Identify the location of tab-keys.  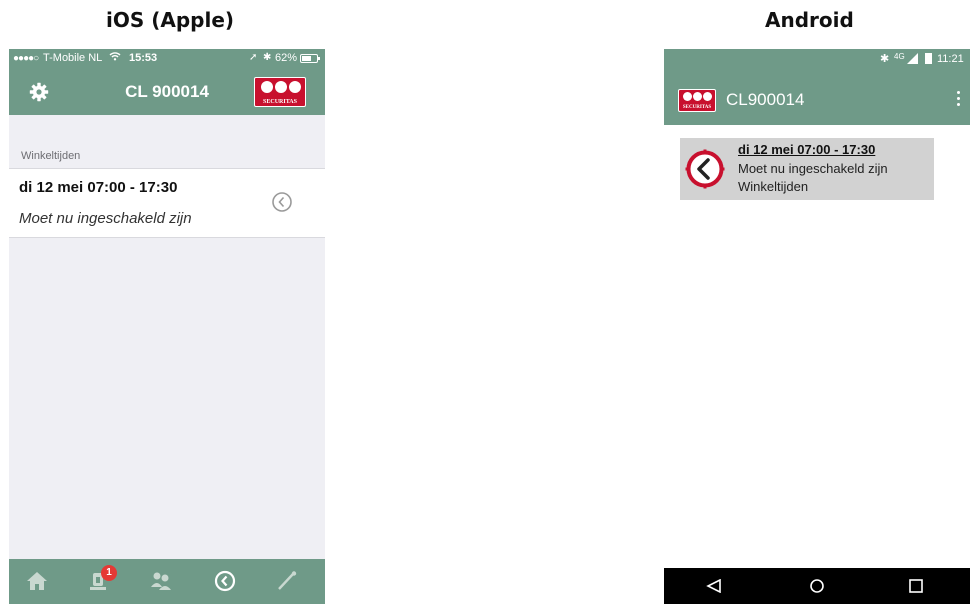
(287, 581).